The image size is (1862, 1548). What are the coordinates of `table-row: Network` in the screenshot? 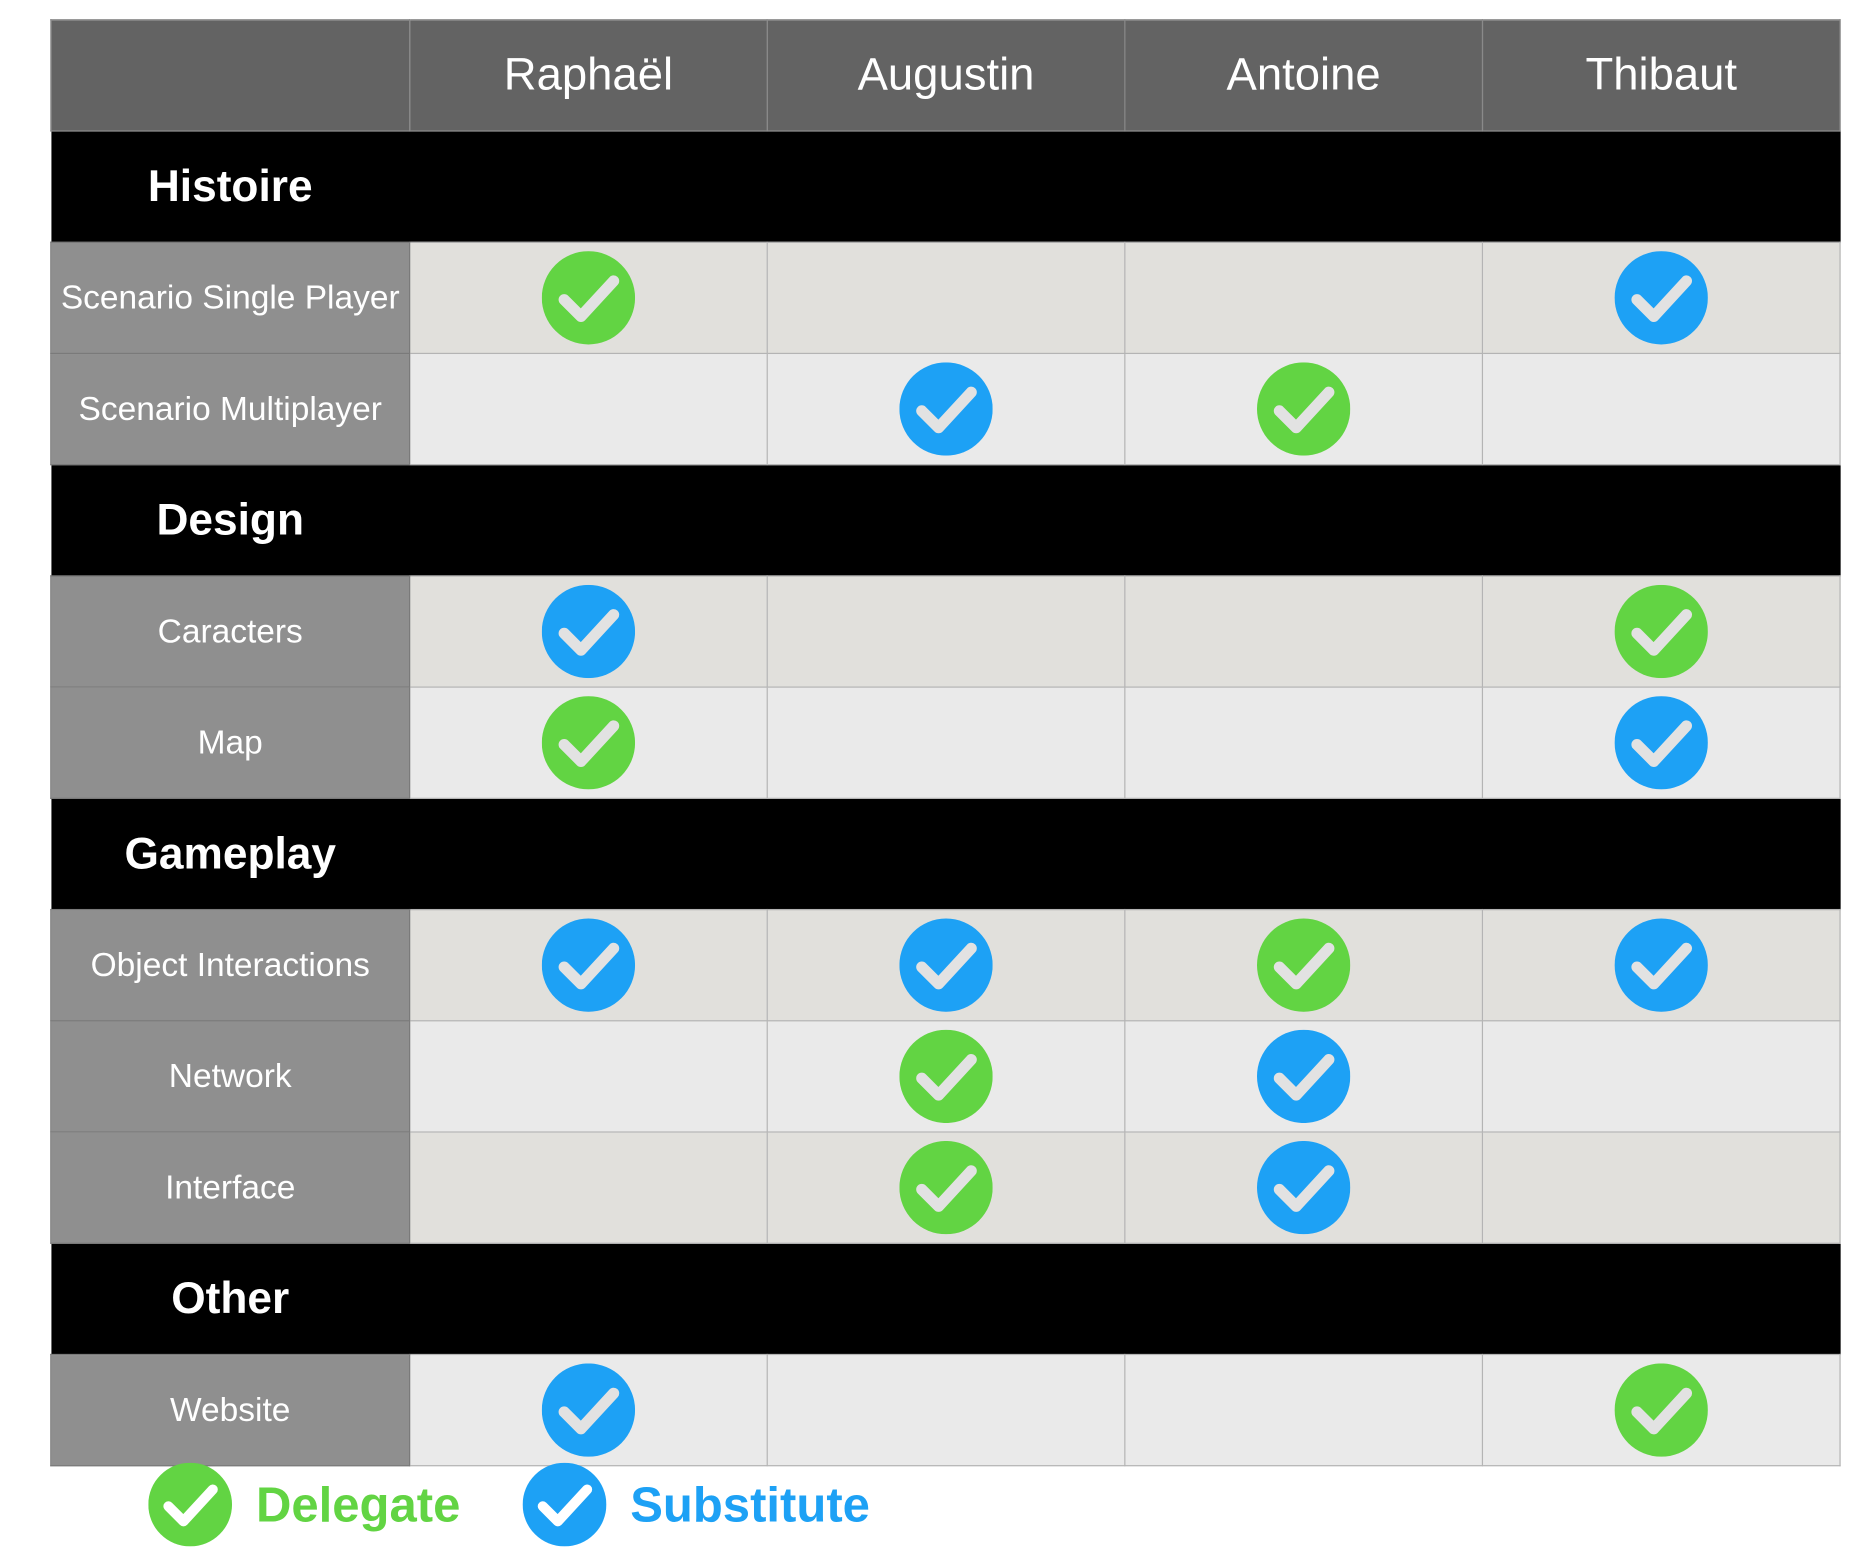 It's located at (945, 1076).